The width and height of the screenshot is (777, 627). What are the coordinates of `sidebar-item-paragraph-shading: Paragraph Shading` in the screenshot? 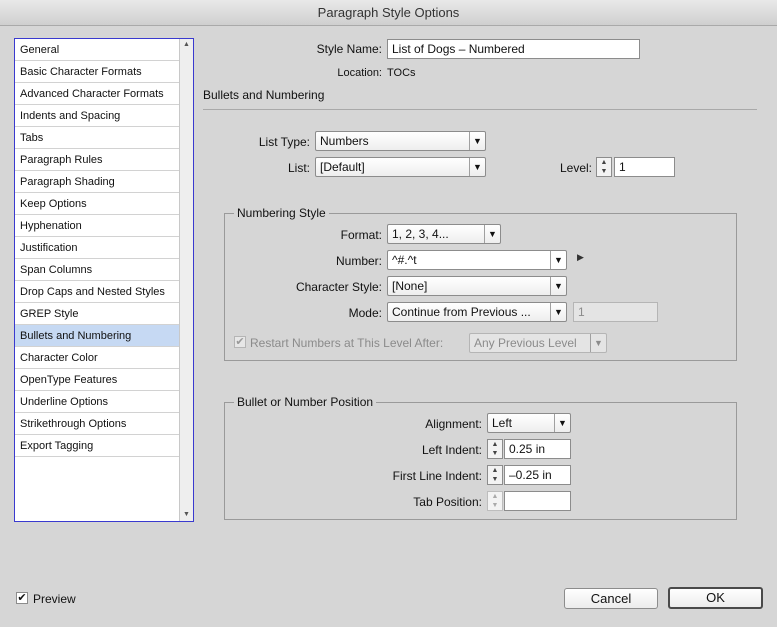 It's located at (97, 182).